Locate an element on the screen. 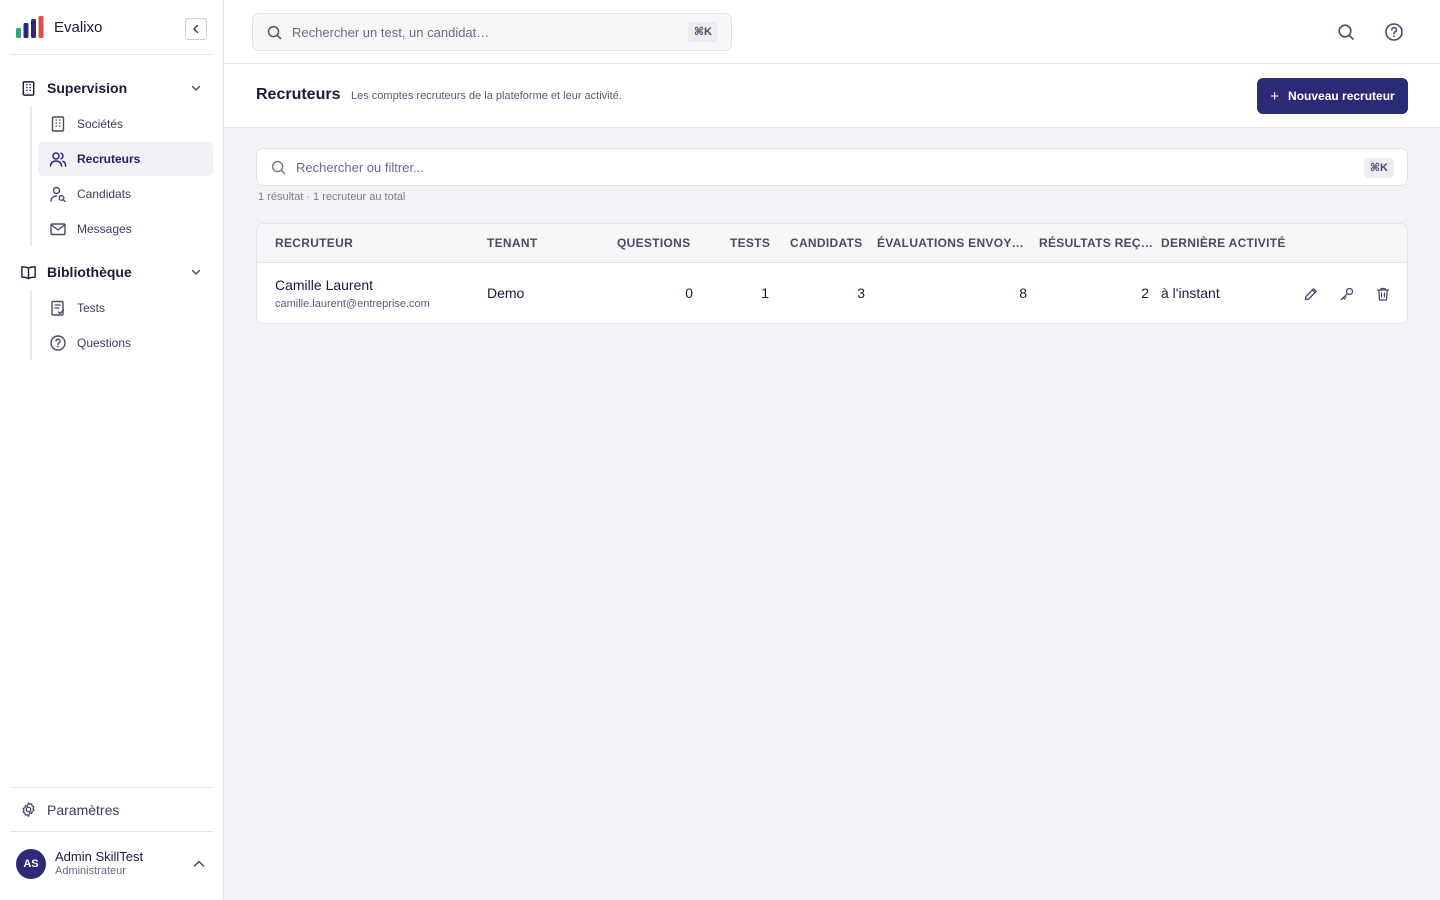  global-search-input is located at coordinates (472, 32).